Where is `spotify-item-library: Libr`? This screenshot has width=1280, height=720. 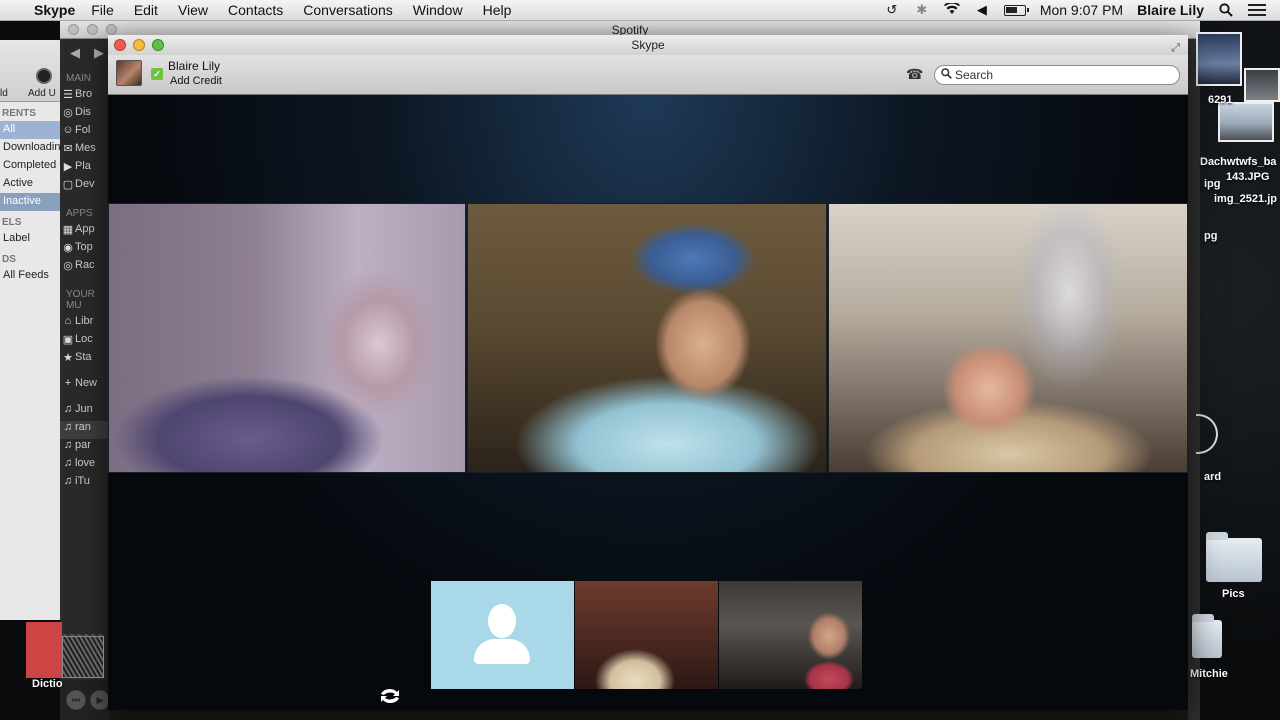
spotify-item-library: Libr is located at coordinates (85, 324).